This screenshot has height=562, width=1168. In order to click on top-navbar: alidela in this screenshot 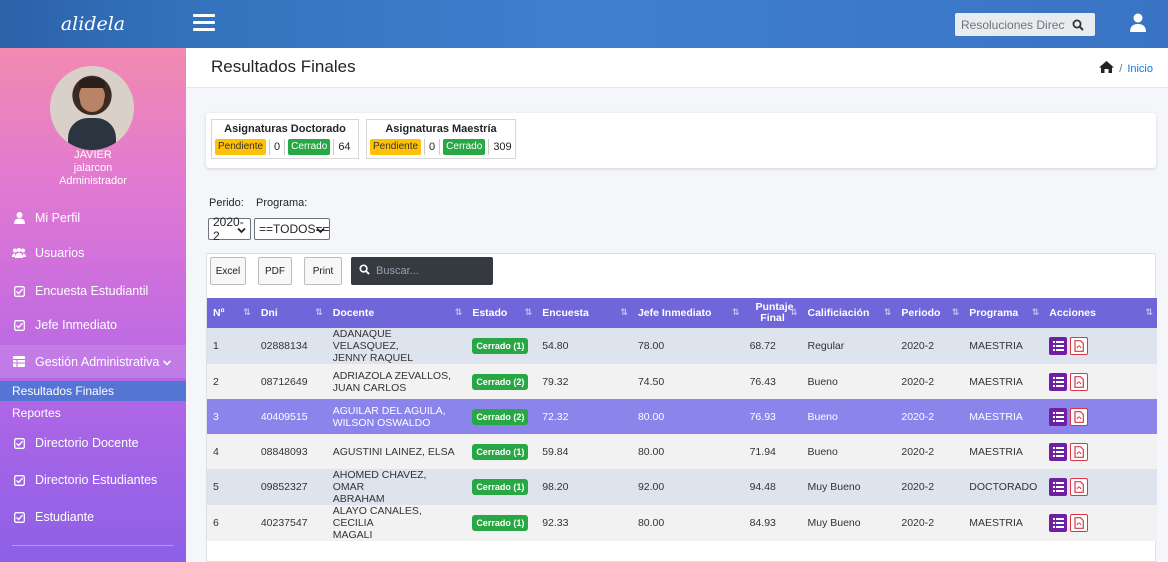, I will do `click(584, 24)`.